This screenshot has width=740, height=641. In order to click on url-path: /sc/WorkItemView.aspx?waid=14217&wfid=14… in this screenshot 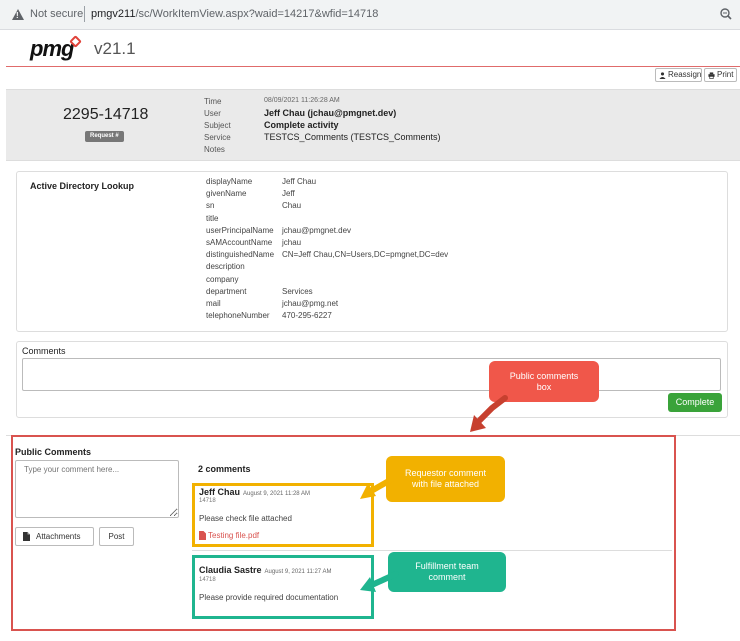, I will do `click(257, 14)`.